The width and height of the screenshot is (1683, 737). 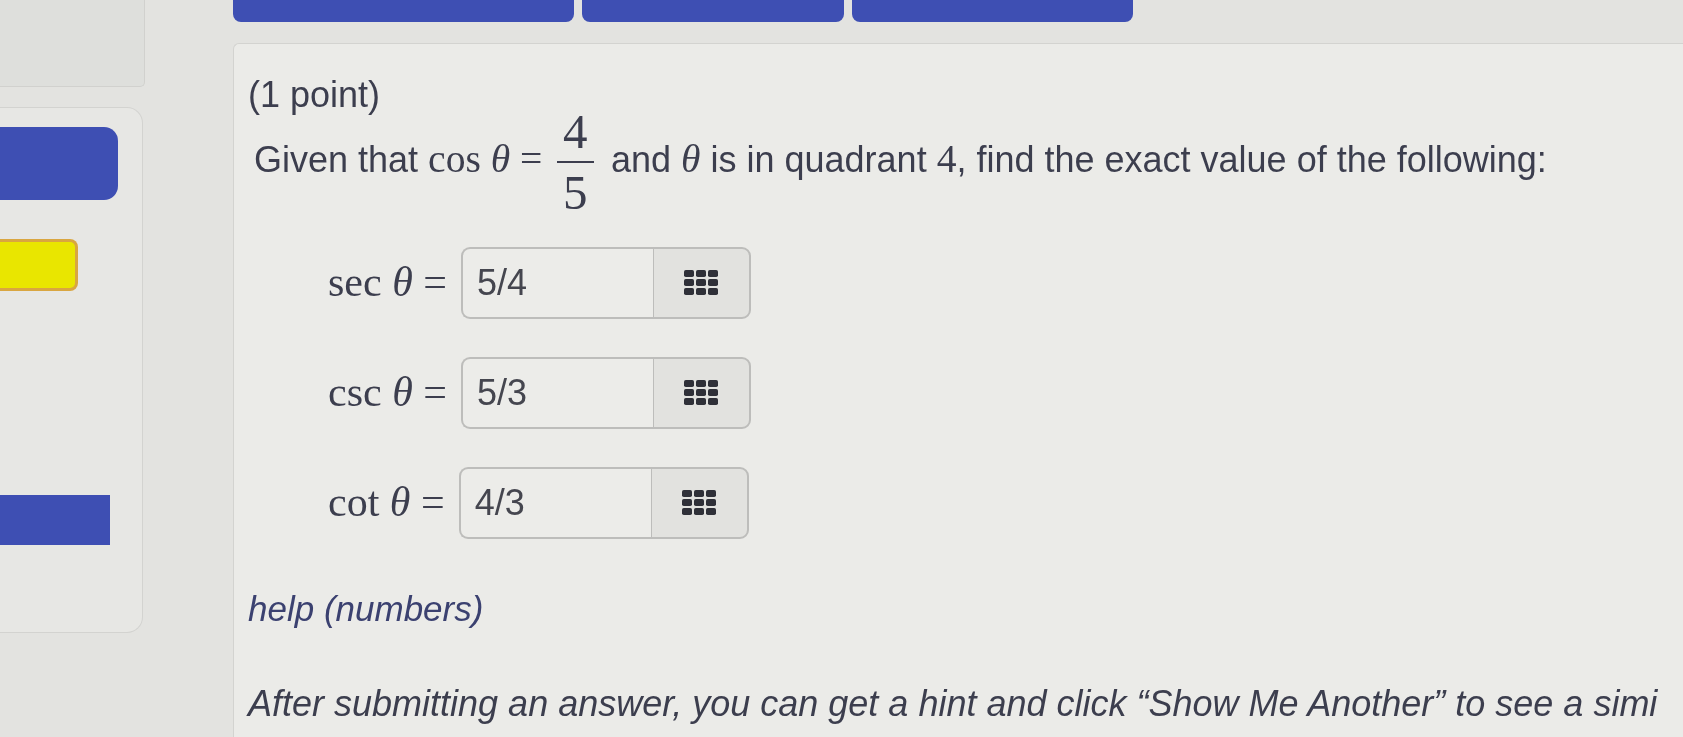 I want to click on answer-field: 5/4, so click(x=556, y=282).